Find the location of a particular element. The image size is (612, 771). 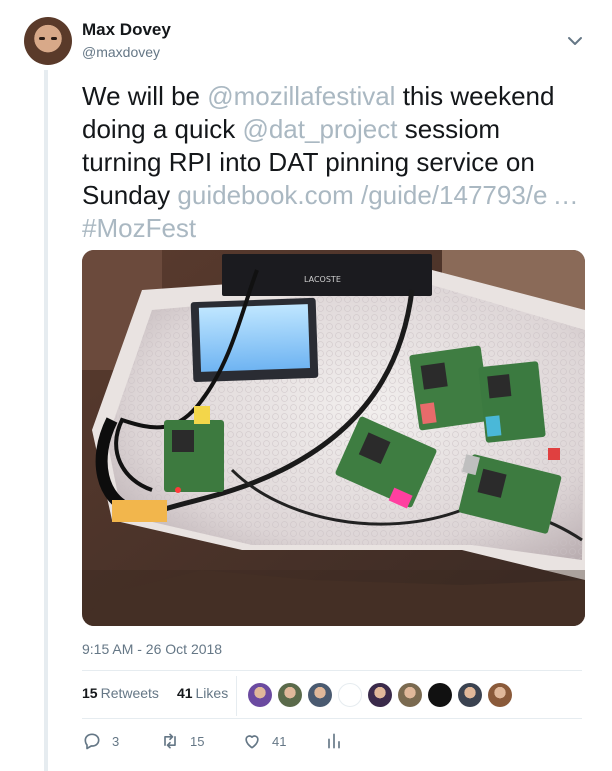

like-button: 41 is located at coordinates (283, 741).